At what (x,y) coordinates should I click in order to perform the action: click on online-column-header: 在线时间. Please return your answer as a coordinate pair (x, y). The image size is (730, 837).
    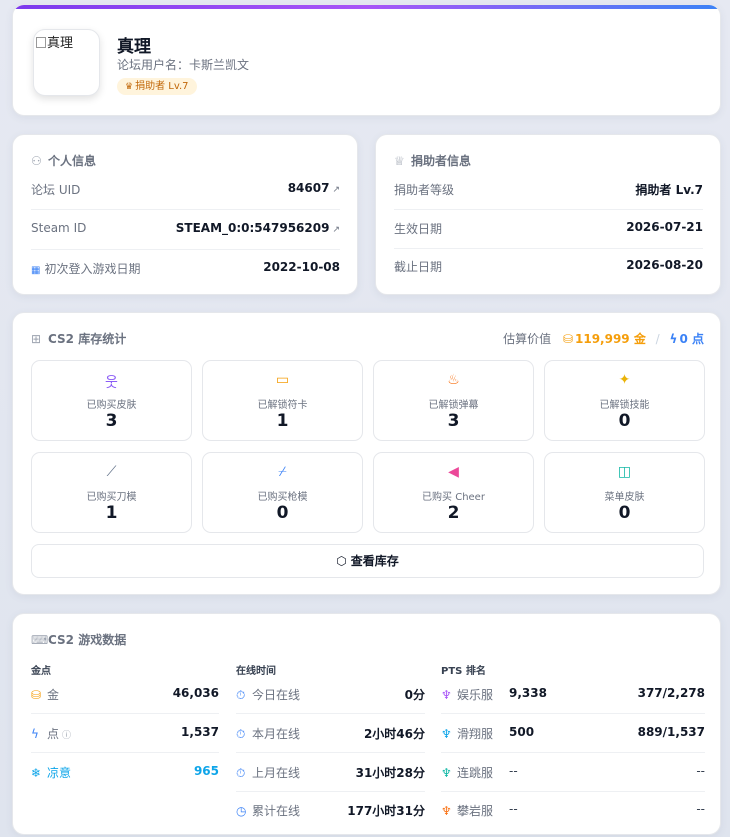
    Looking at the image, I should click on (256, 671).